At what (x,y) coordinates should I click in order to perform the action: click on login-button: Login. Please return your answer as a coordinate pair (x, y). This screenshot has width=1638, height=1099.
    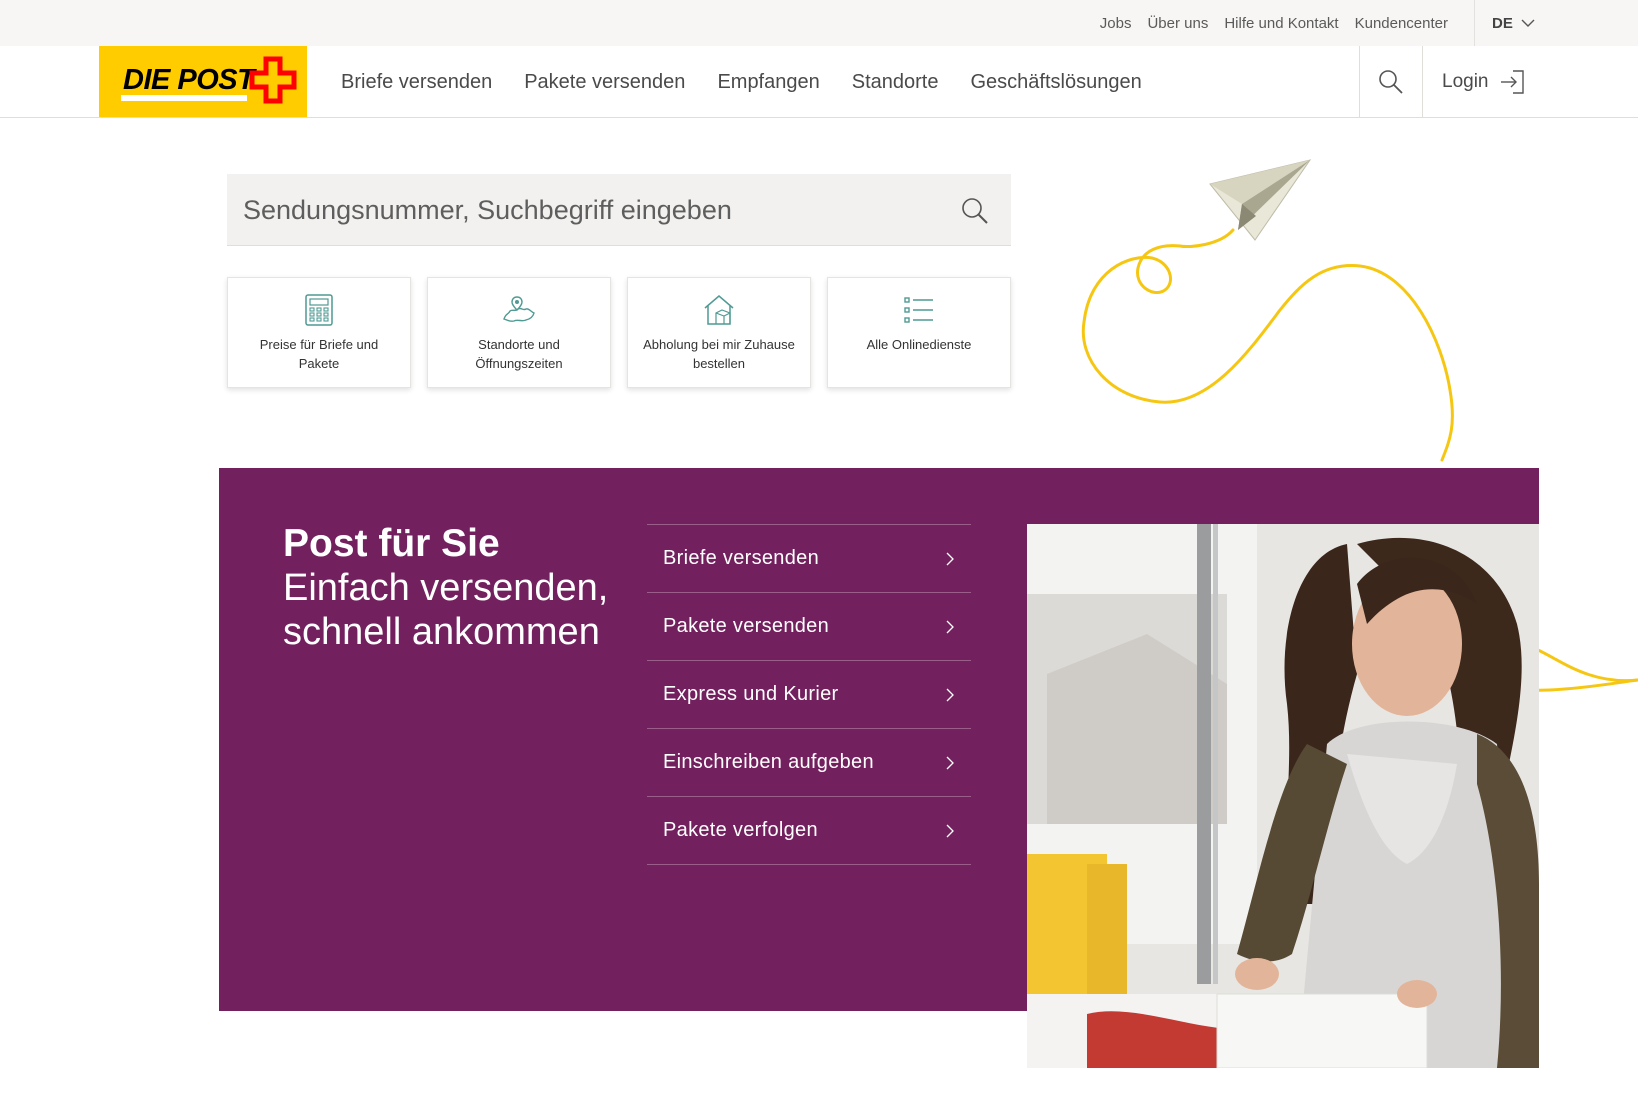
    Looking at the image, I should click on (1483, 82).